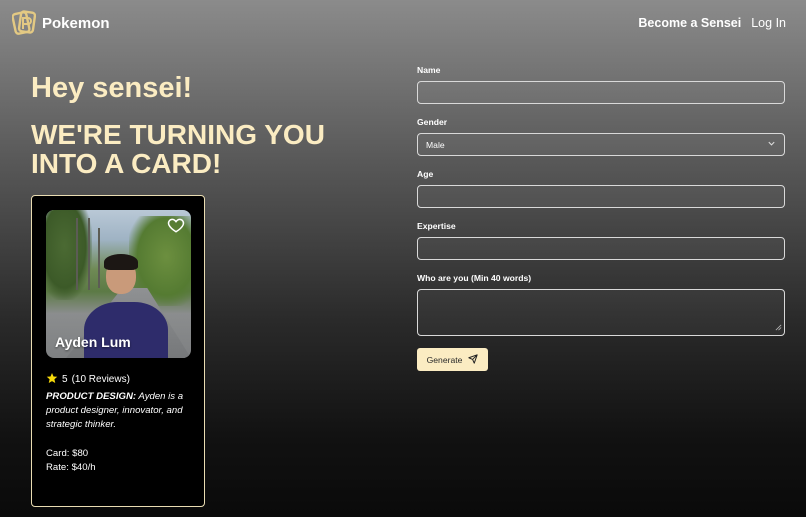 The height and width of the screenshot is (517, 806). I want to click on headline: WE'RE TURNING YOU INTO A CARD!, so click(196, 149).